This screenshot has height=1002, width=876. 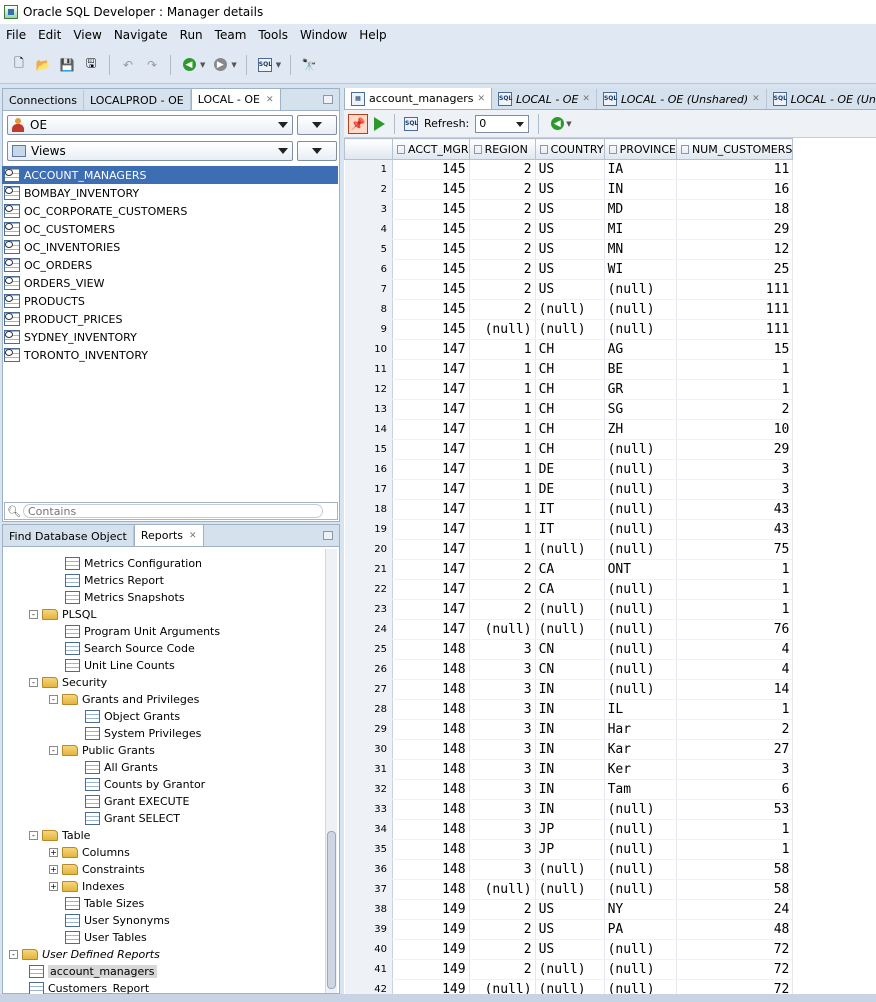 What do you see at coordinates (170, 265) in the screenshot?
I see `view-item: OC_ORDERS` at bounding box center [170, 265].